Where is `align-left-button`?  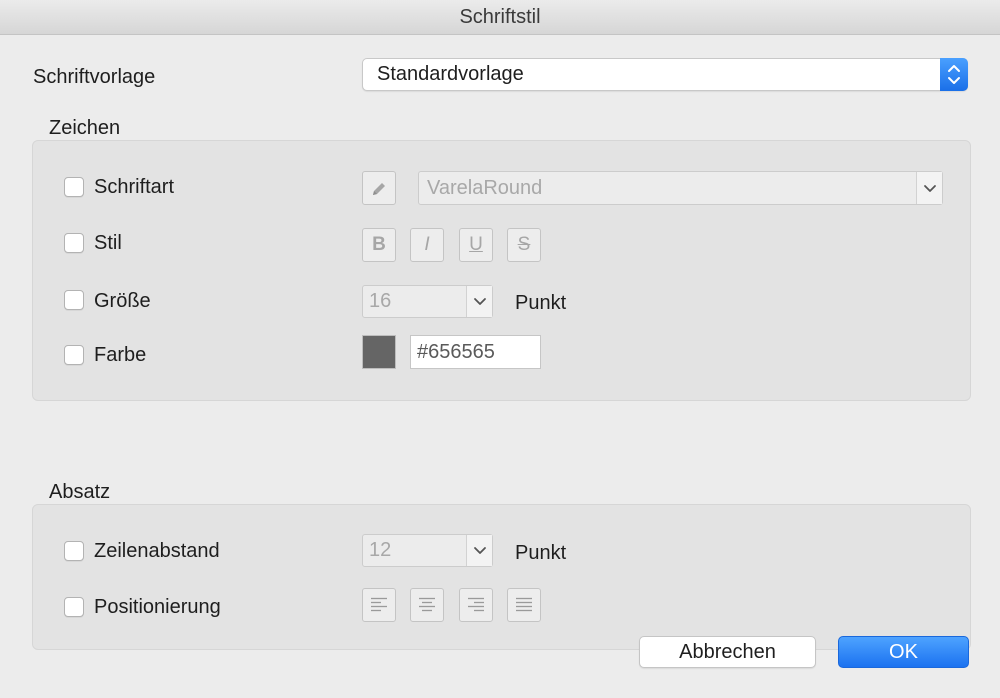
align-left-button is located at coordinates (379, 605).